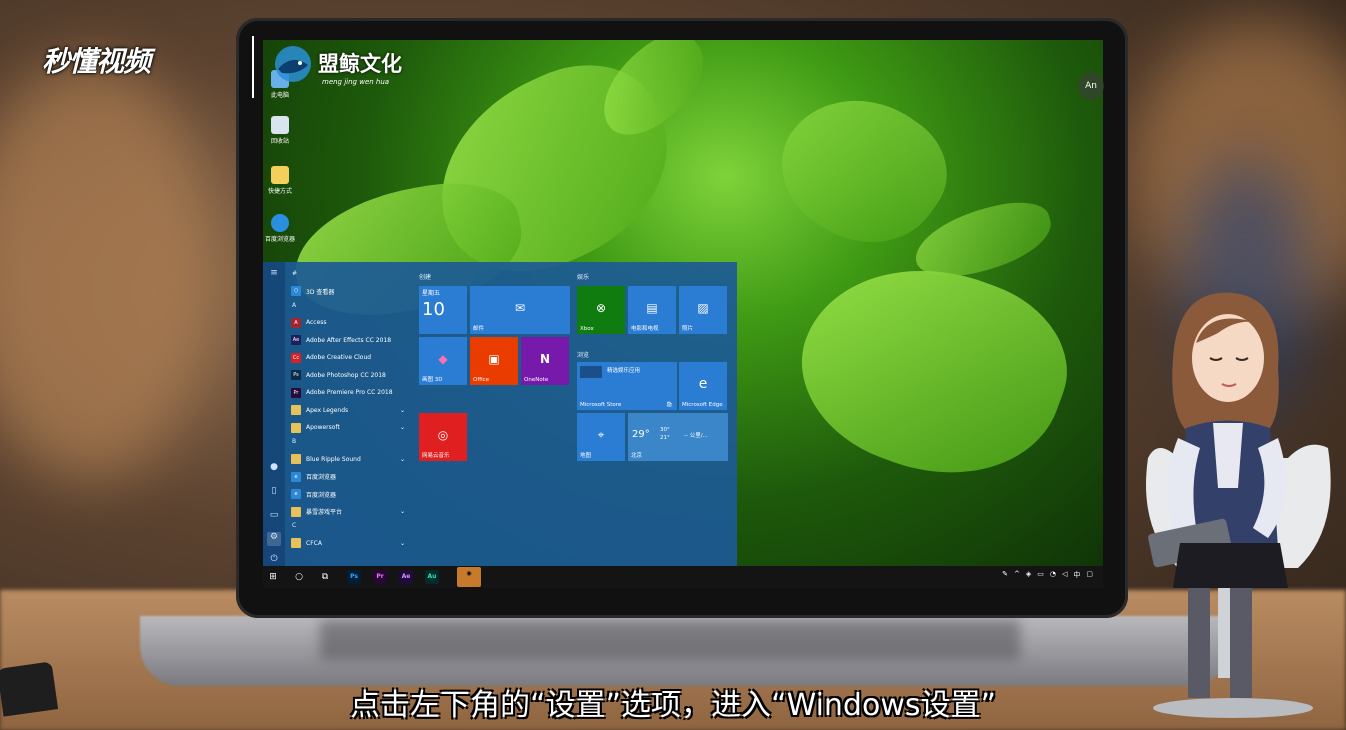 Image resolution: width=1346 pixels, height=730 pixels. What do you see at coordinates (293, 64) in the screenshot?
I see `whale-logo-icon` at bounding box center [293, 64].